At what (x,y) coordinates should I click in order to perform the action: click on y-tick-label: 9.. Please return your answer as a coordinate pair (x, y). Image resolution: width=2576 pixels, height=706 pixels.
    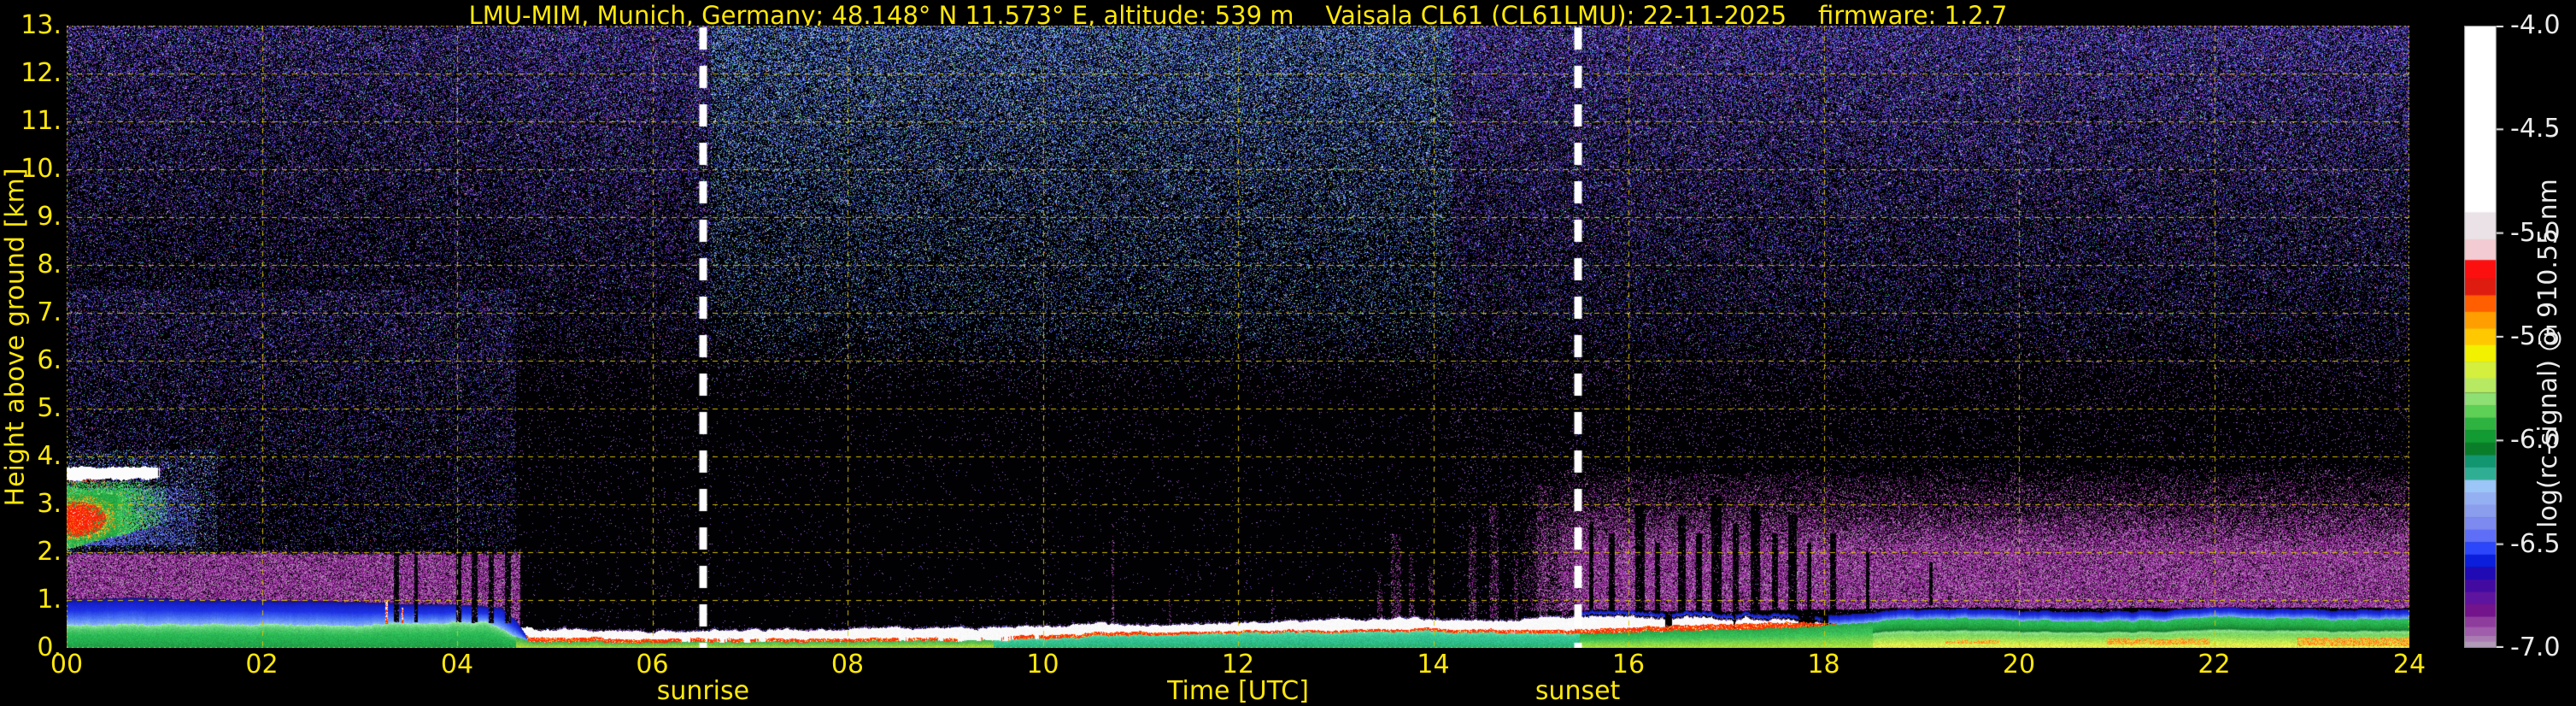
    Looking at the image, I should click on (49, 217).